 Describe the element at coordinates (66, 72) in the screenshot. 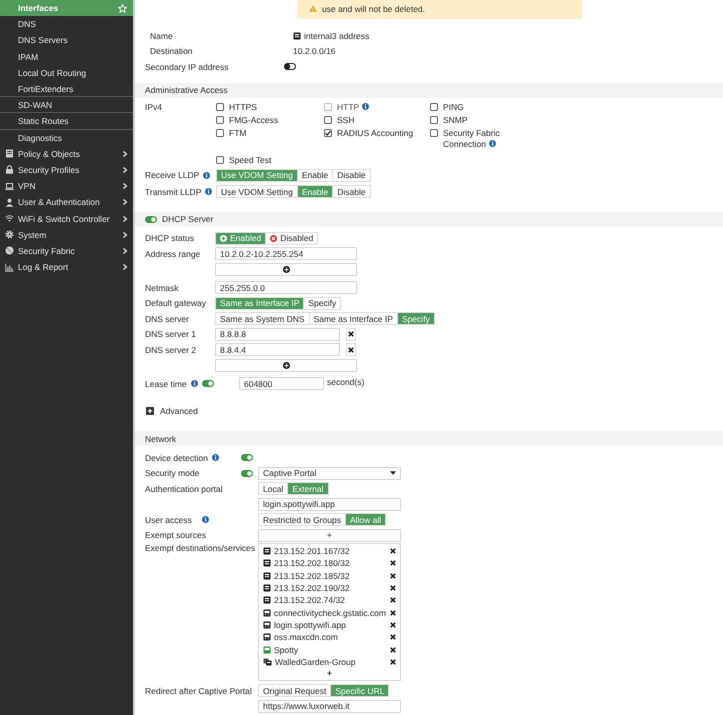

I see `sidebar-item: Local Out Routing` at that location.